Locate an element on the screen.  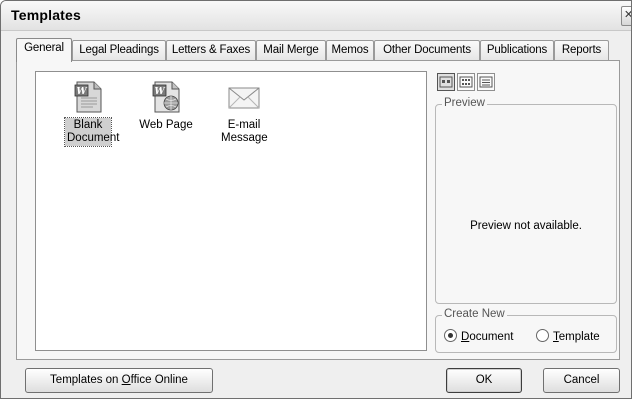
template-label: Web Page is located at coordinates (166, 125).